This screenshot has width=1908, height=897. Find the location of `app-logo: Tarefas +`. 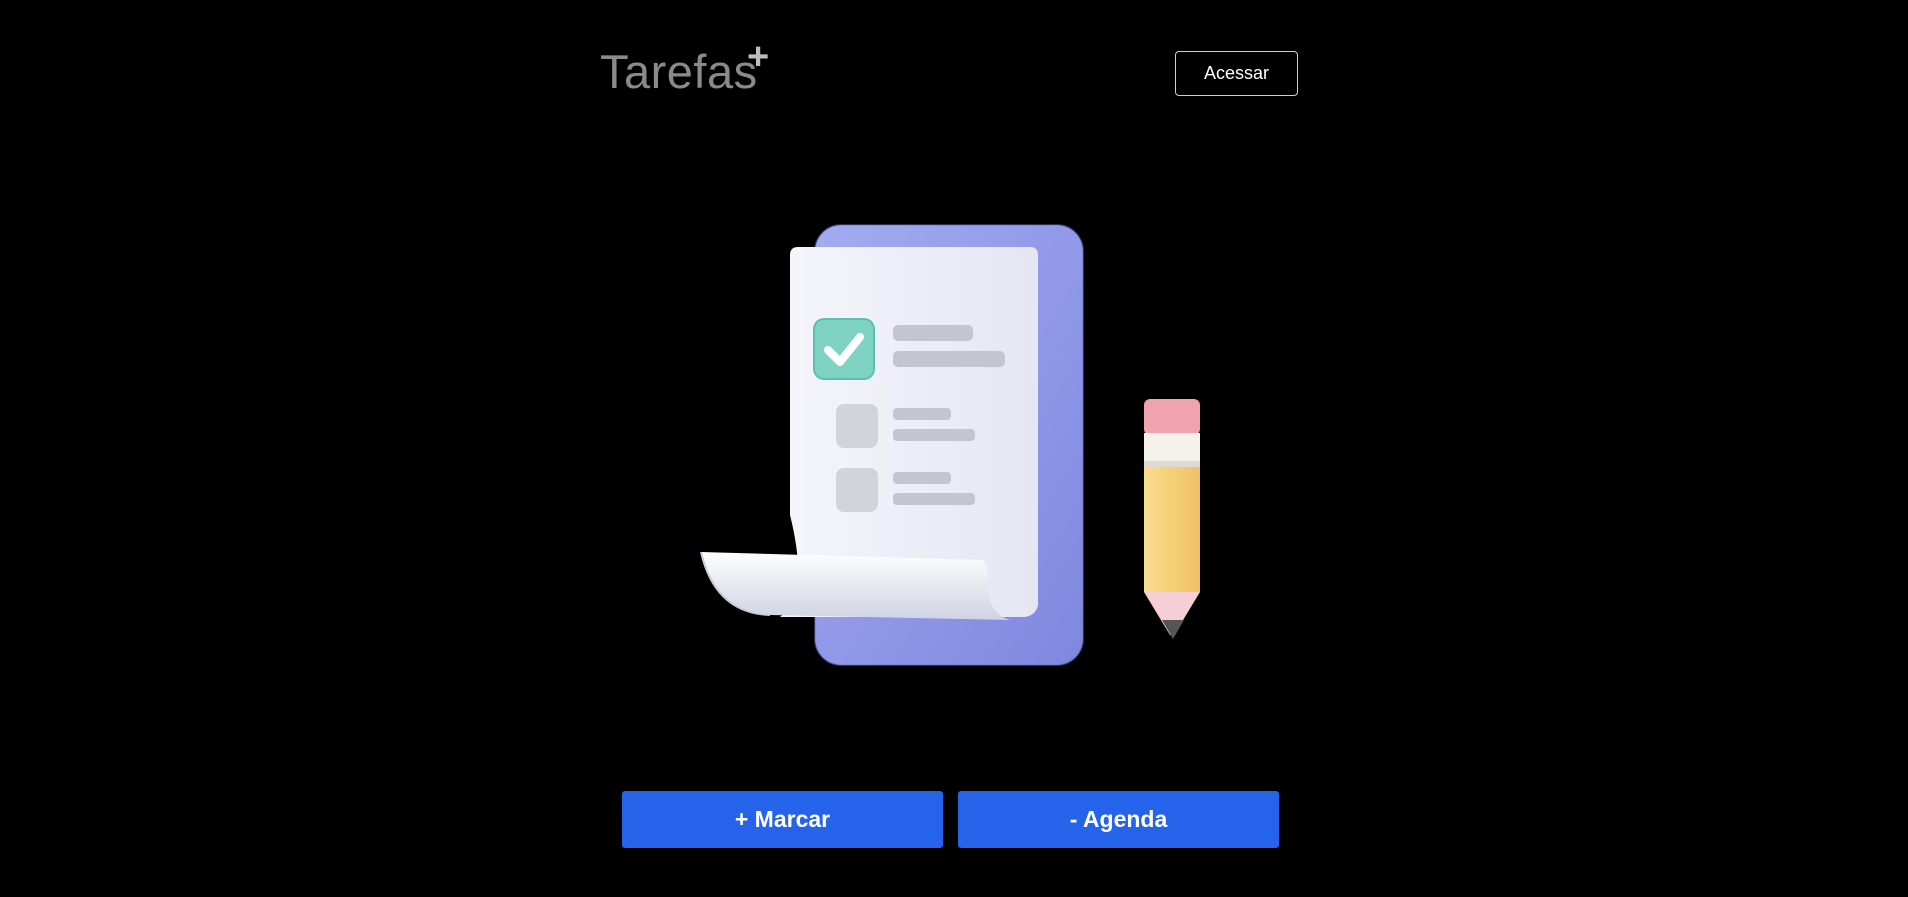

app-logo: Tarefas + is located at coordinates (684, 68).